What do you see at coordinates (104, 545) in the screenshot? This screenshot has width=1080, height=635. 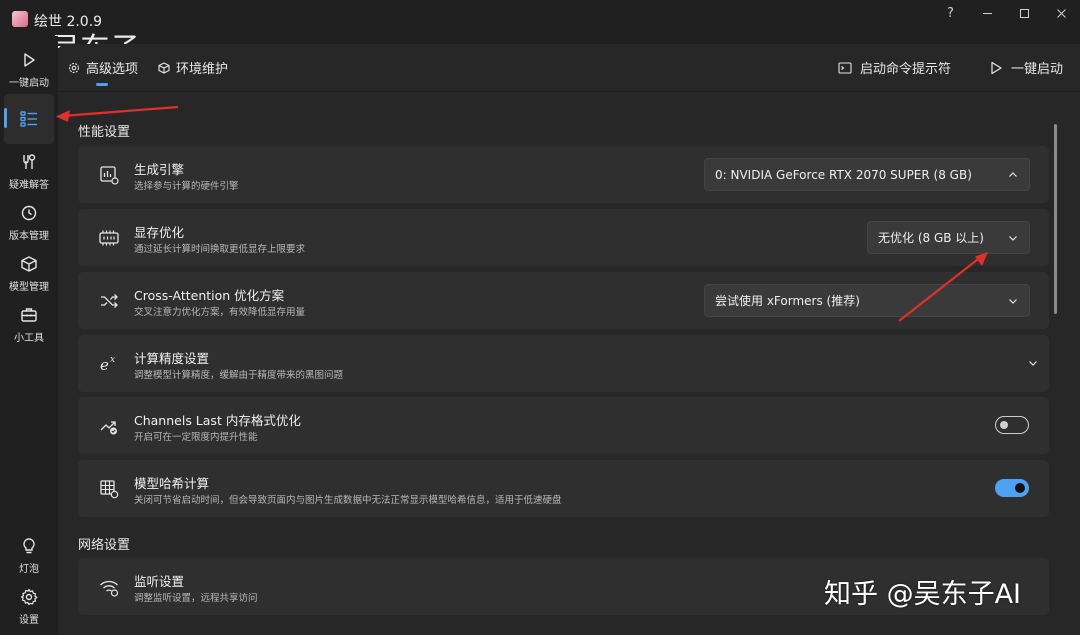 I see `section-title-network: 网络设置` at bounding box center [104, 545].